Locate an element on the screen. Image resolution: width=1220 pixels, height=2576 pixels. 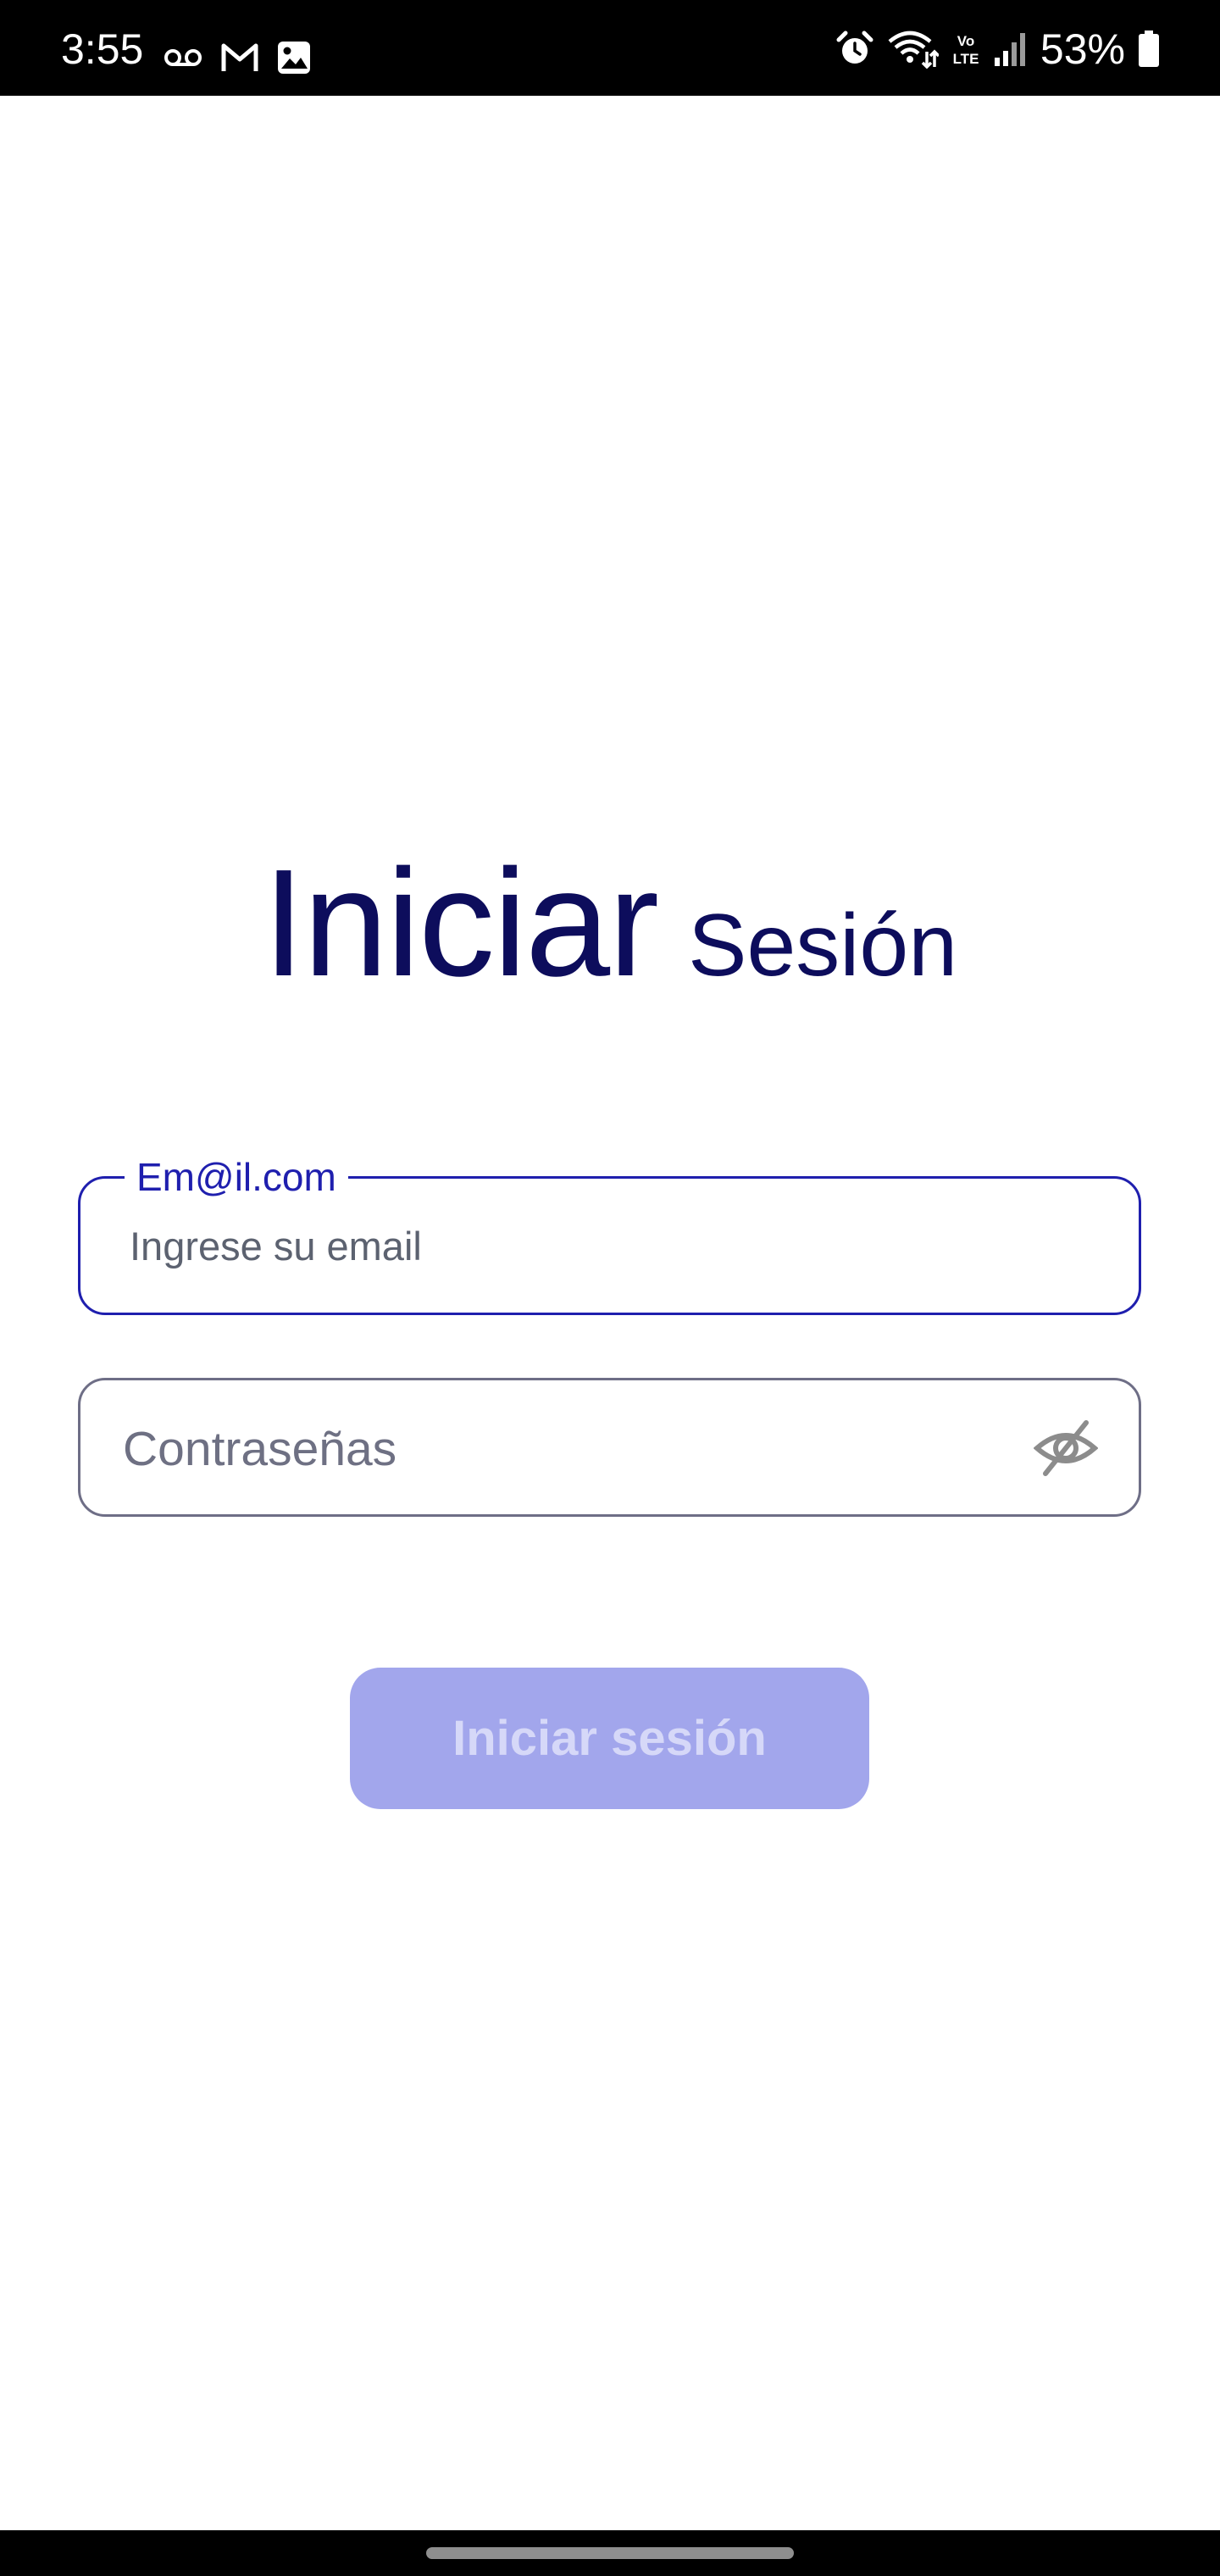
wifi-icon is located at coordinates (912, 49).